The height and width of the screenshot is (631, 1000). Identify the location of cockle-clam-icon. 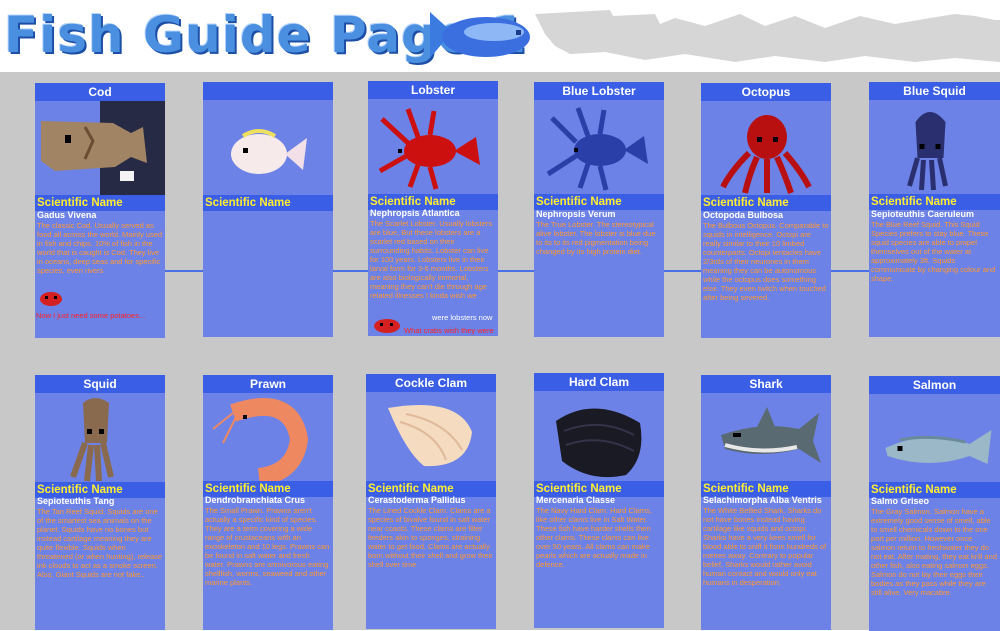
(430, 436).